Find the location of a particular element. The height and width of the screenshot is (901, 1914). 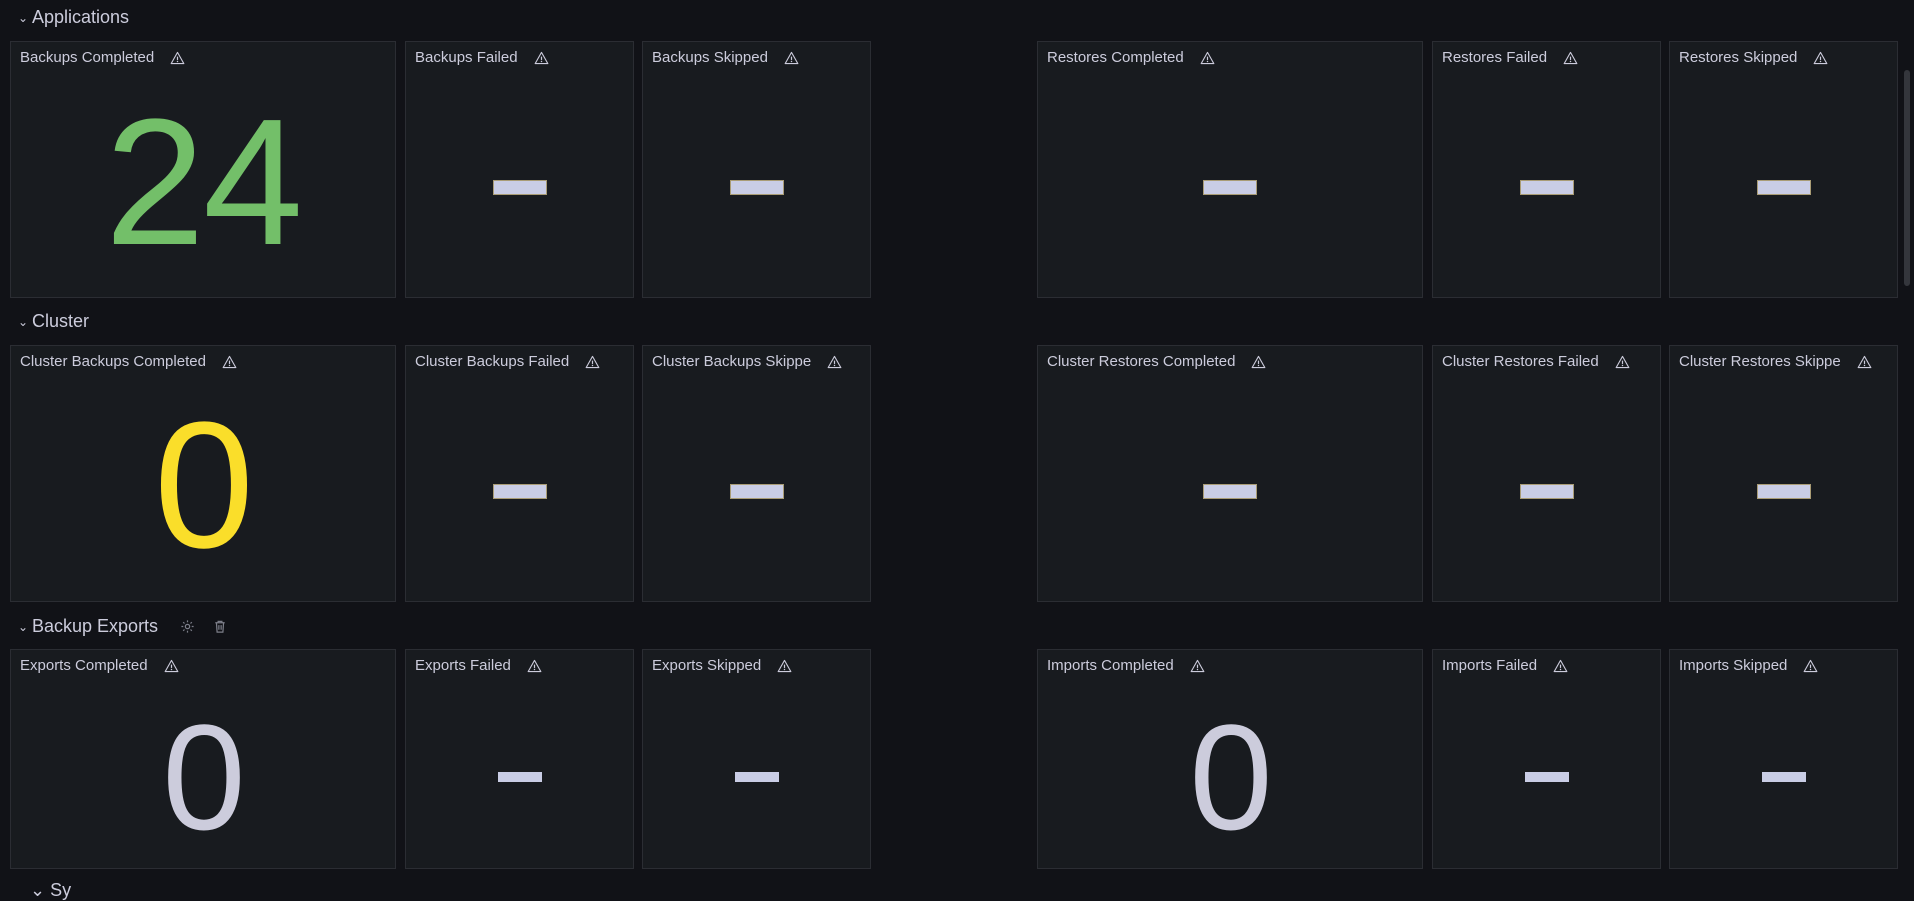

panel-title-text: Exports Skipped is located at coordinates (707, 665).